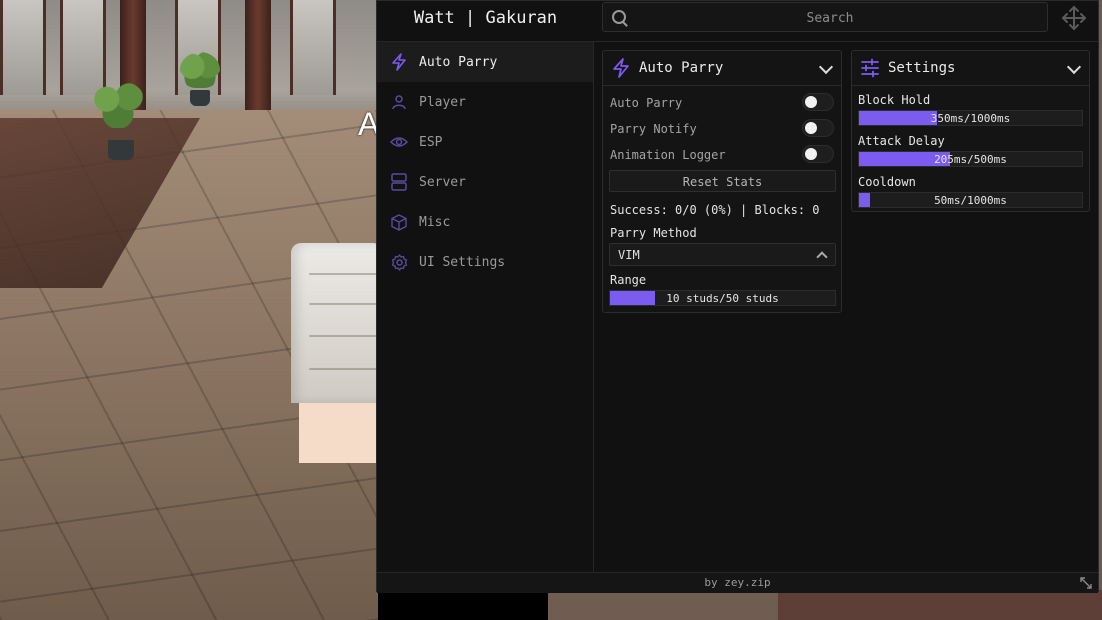  Describe the element at coordinates (619, 17) in the screenshot. I see `search-icon` at that location.